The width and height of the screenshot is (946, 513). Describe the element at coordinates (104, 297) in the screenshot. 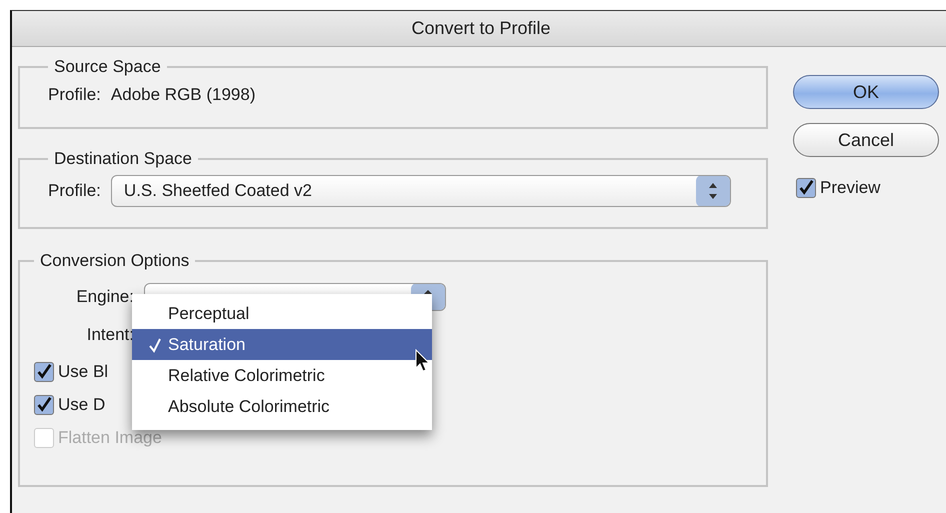

I see `field-label: Engine:` at that location.